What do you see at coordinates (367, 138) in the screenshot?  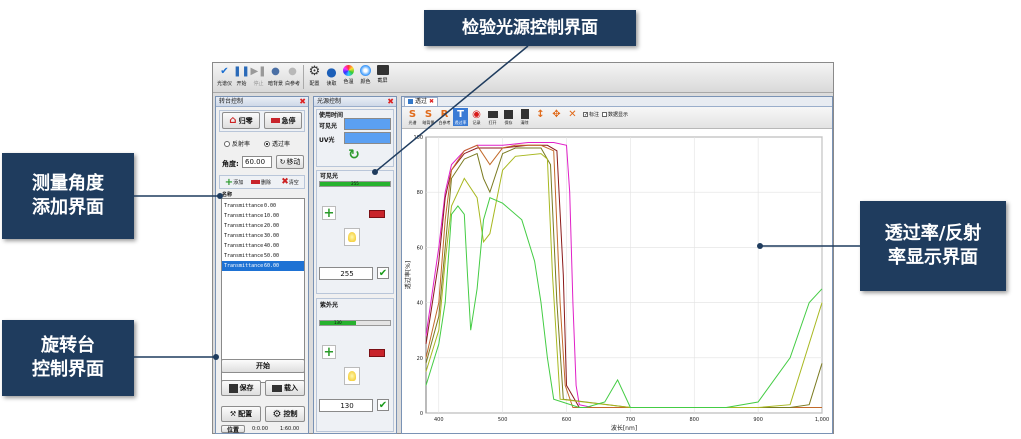 I see `uv-time-field` at bounding box center [367, 138].